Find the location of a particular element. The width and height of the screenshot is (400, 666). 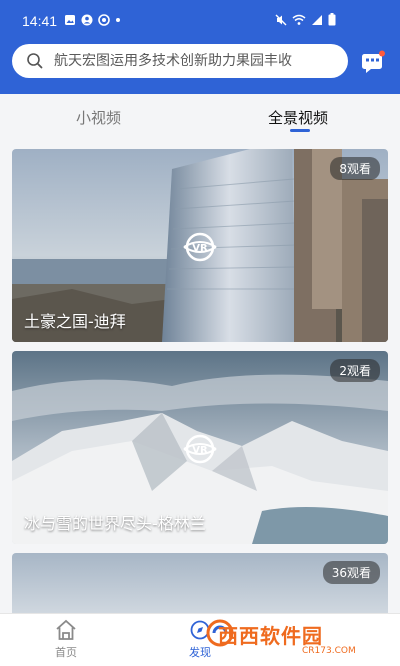

gallery-icon is located at coordinates (70, 20).